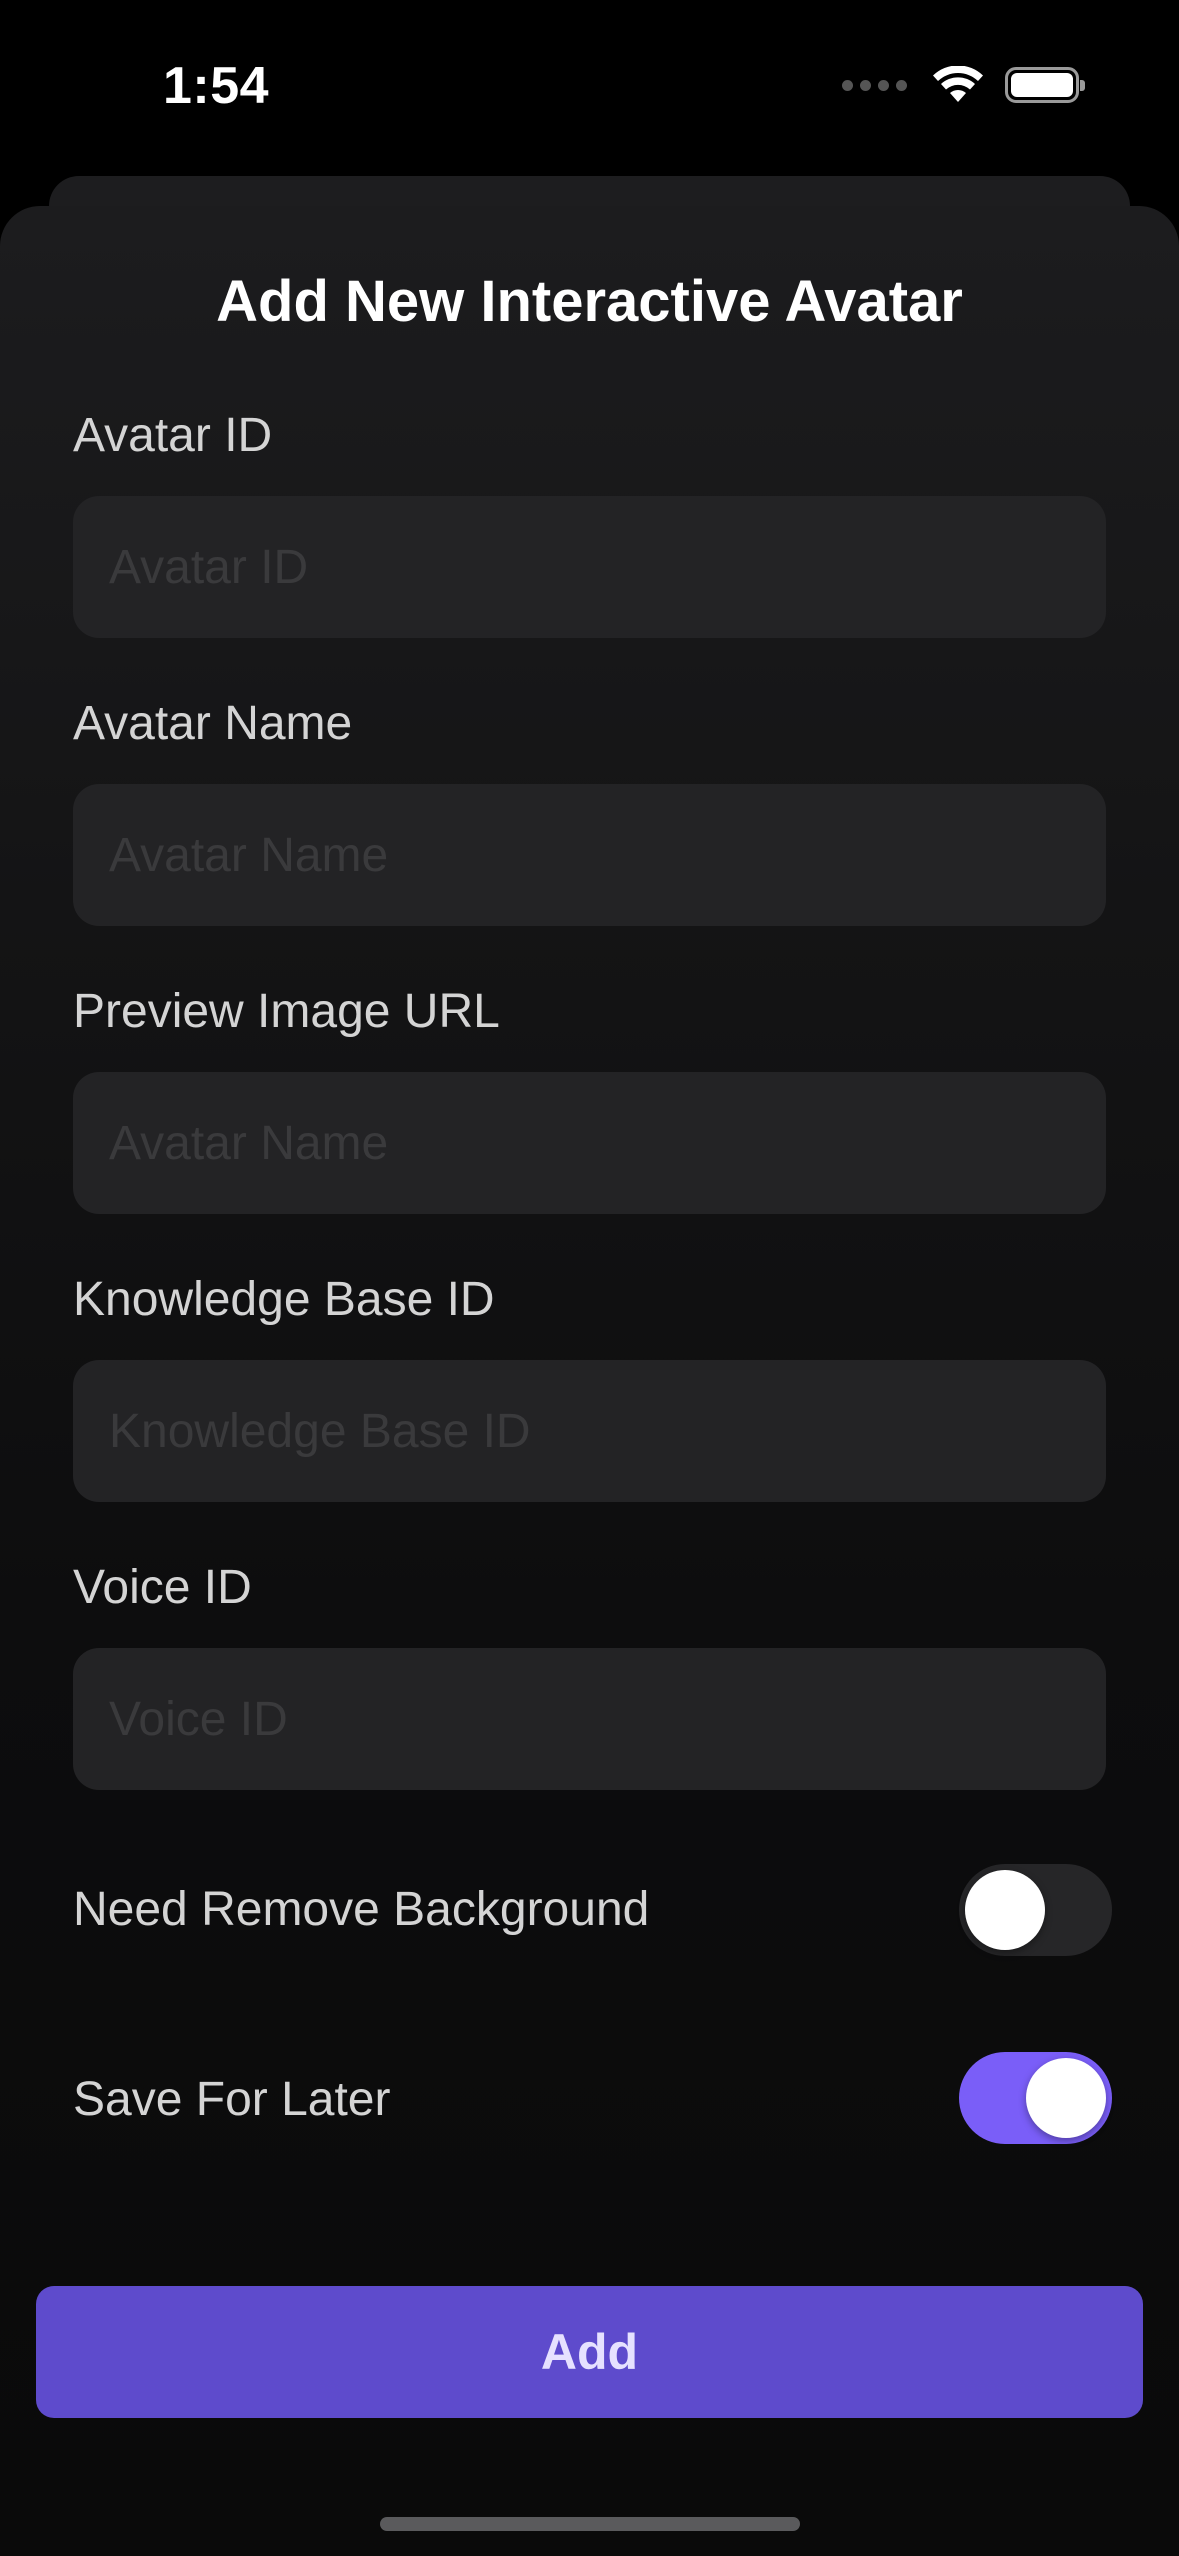  I want to click on voice-id-input, so click(589, 1719).